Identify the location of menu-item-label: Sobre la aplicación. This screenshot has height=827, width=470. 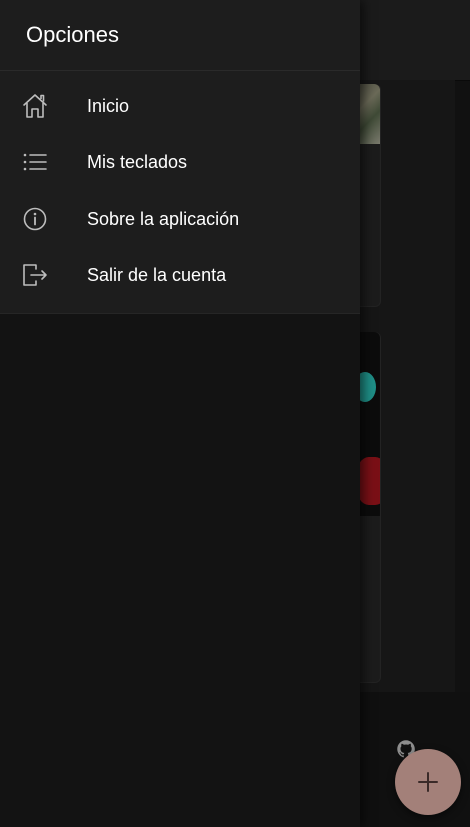
(163, 219).